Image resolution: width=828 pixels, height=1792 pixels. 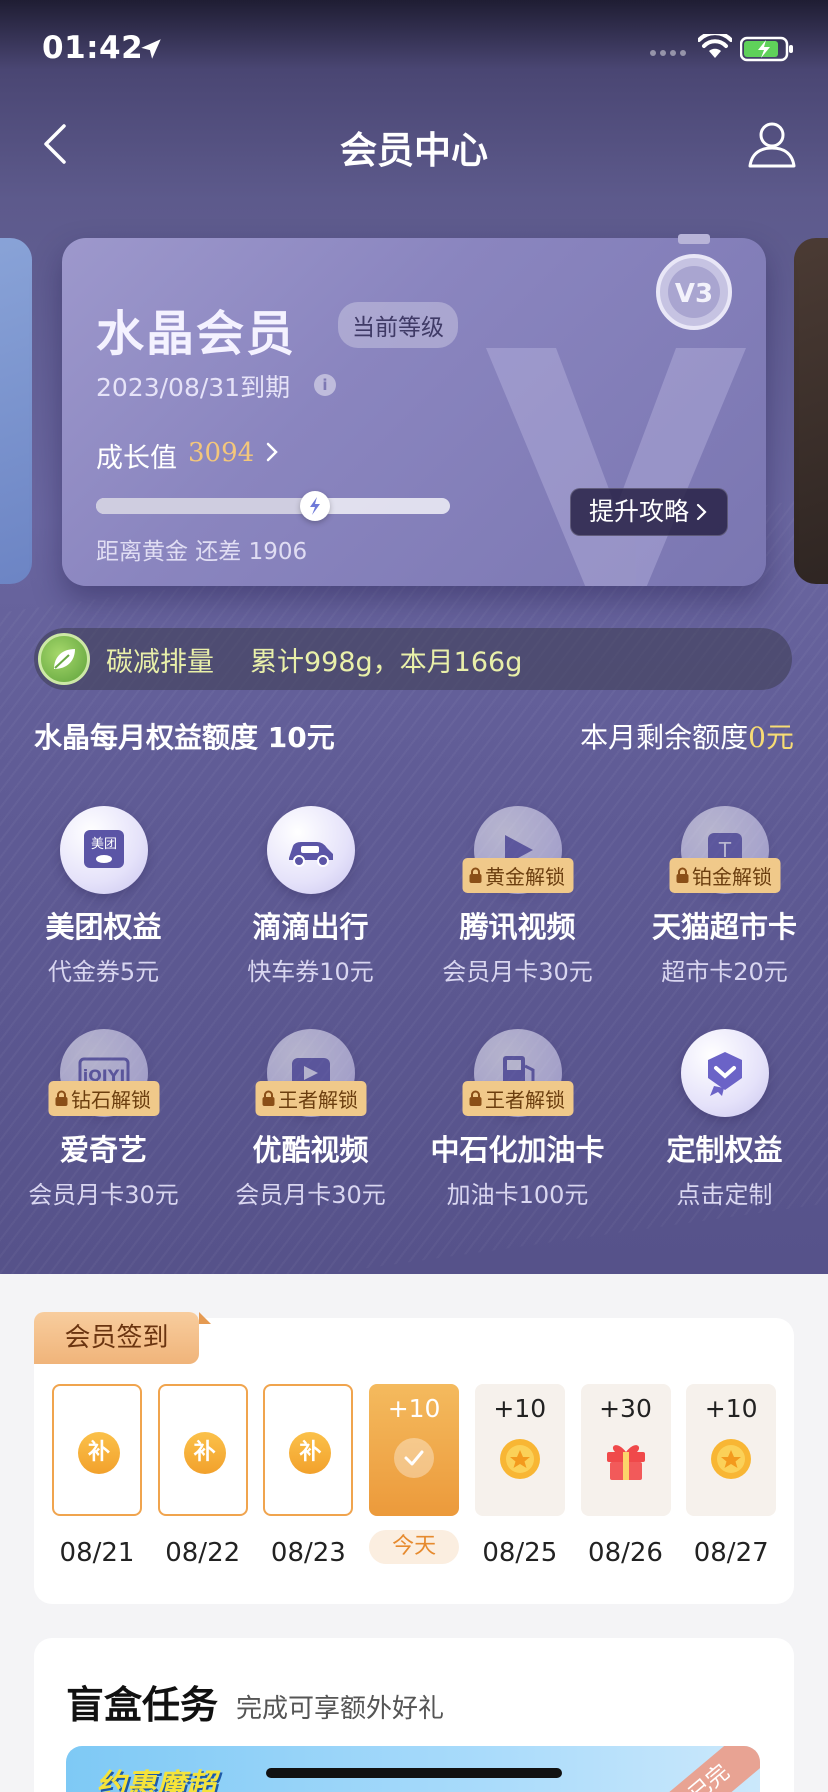 I want to click on leaf-icon, so click(x=64, y=659).